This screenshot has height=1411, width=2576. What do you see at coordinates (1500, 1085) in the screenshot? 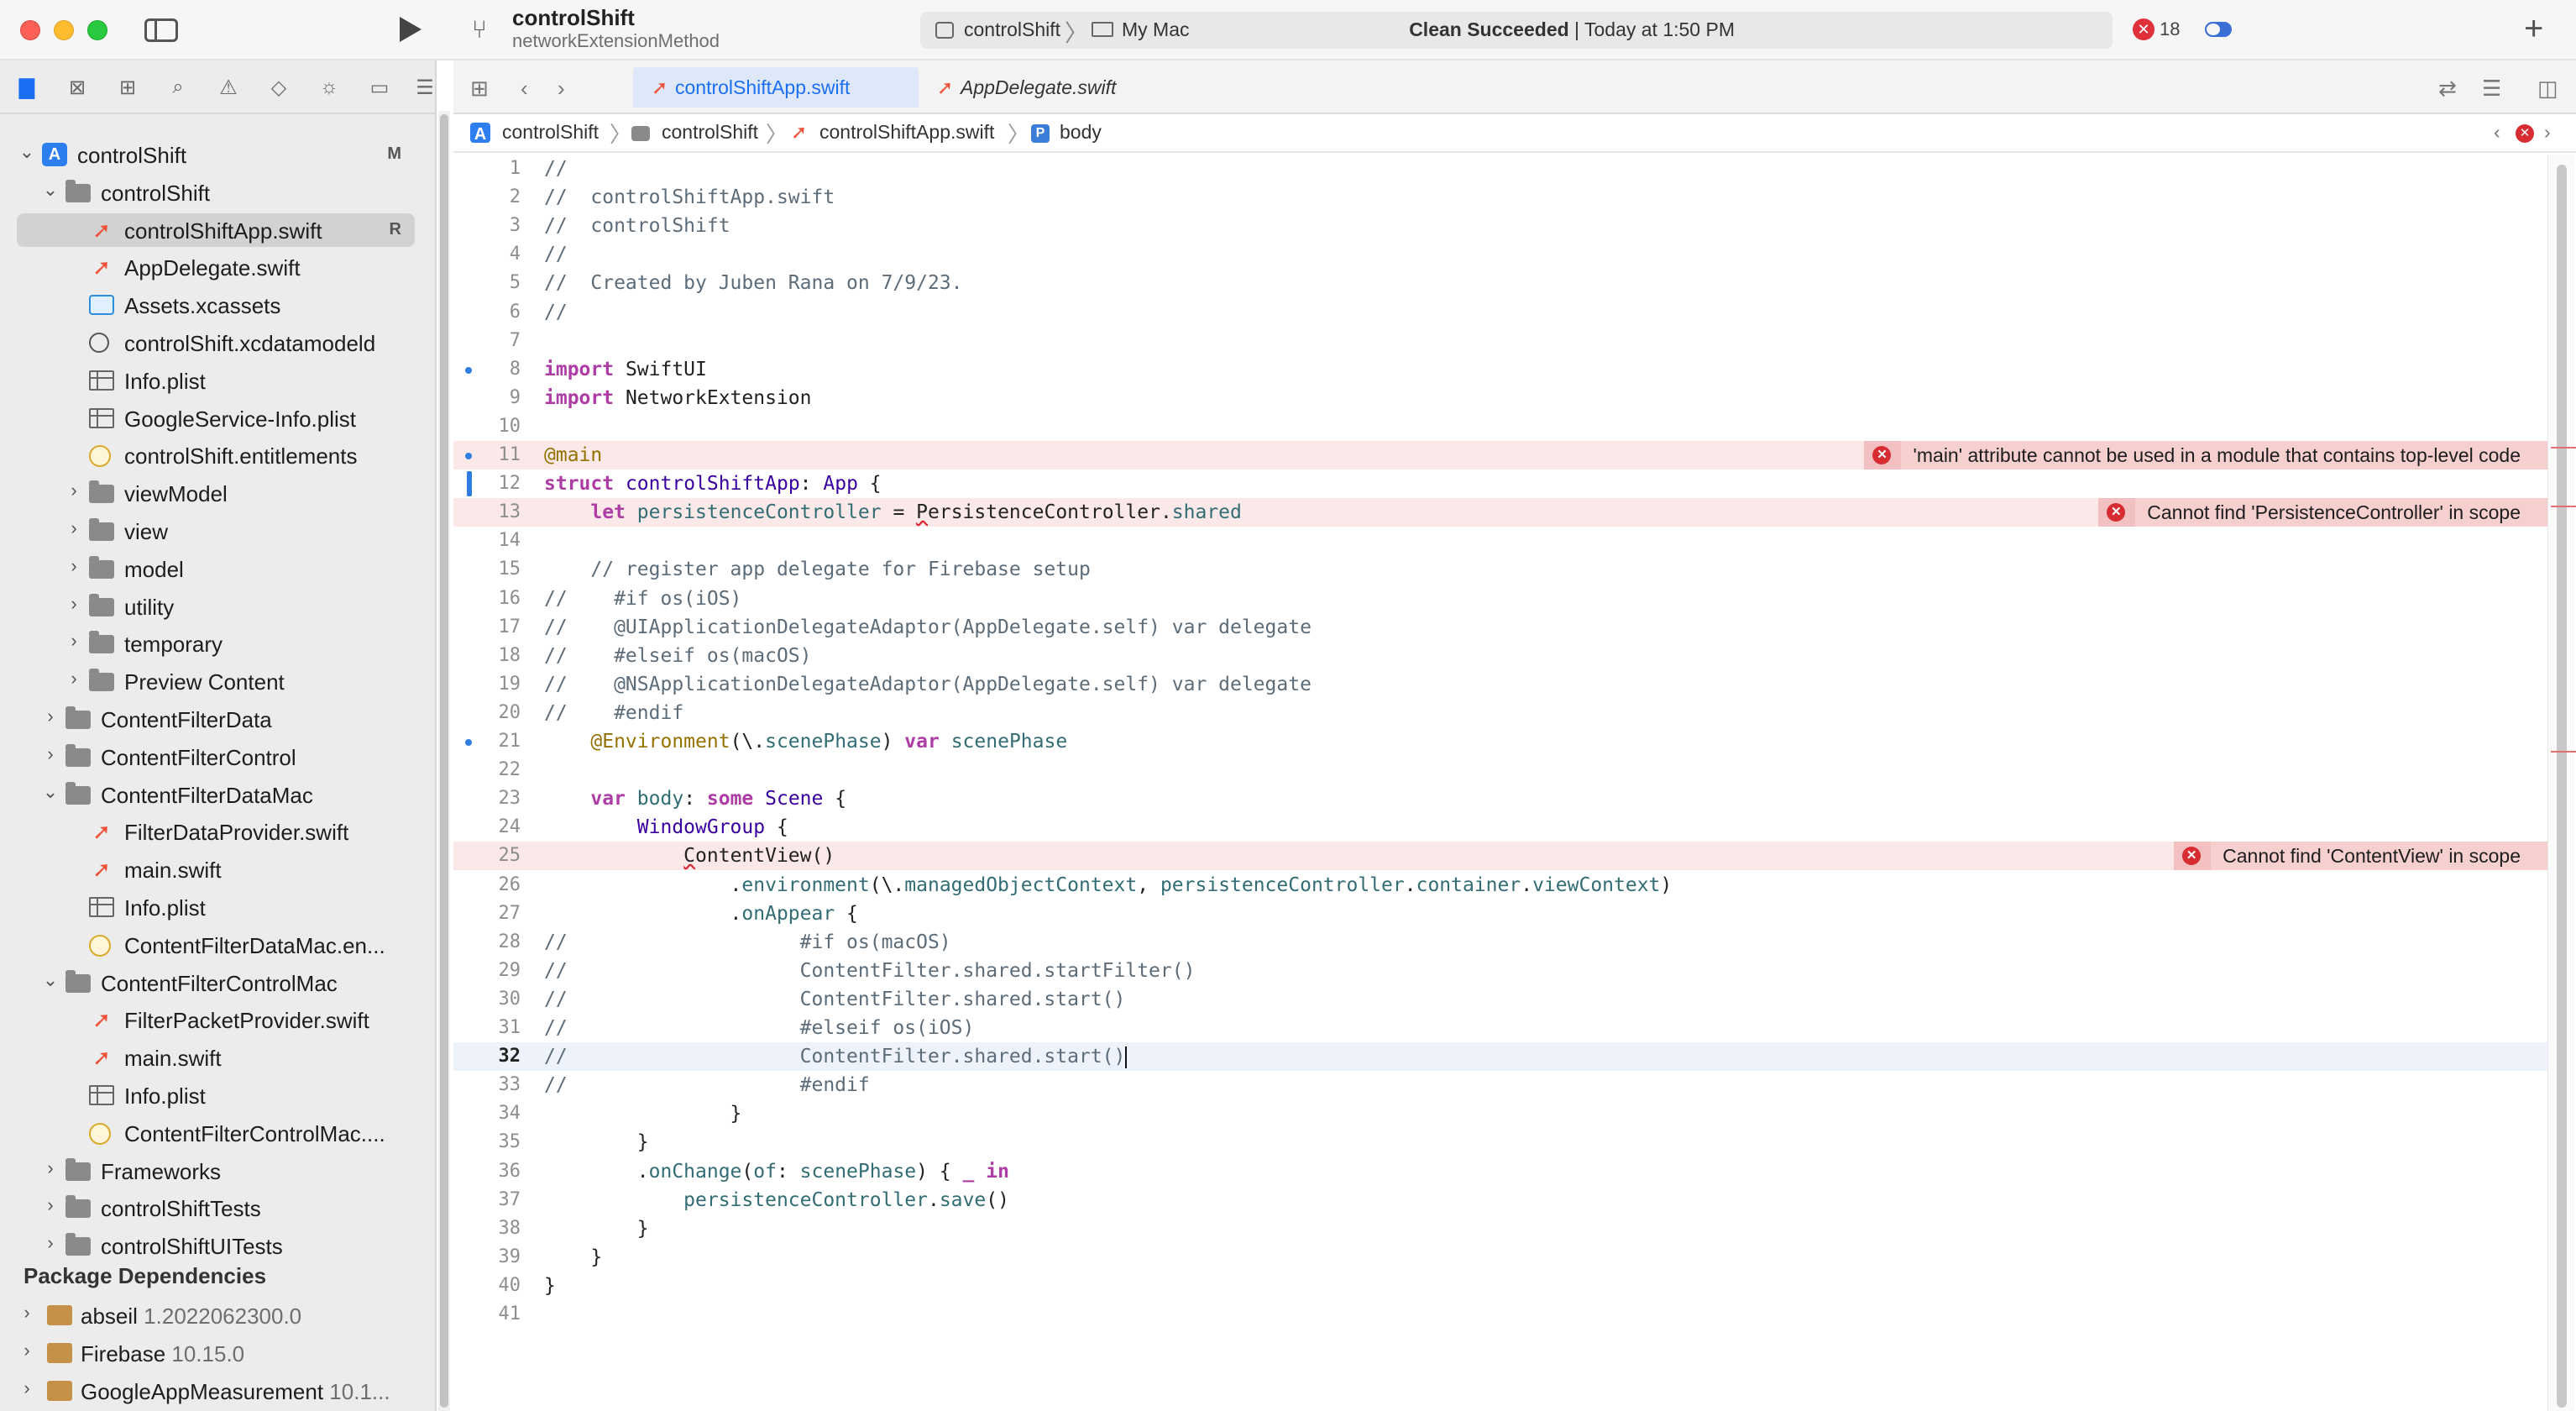
I see `code-line: 33 // #endif` at bounding box center [1500, 1085].